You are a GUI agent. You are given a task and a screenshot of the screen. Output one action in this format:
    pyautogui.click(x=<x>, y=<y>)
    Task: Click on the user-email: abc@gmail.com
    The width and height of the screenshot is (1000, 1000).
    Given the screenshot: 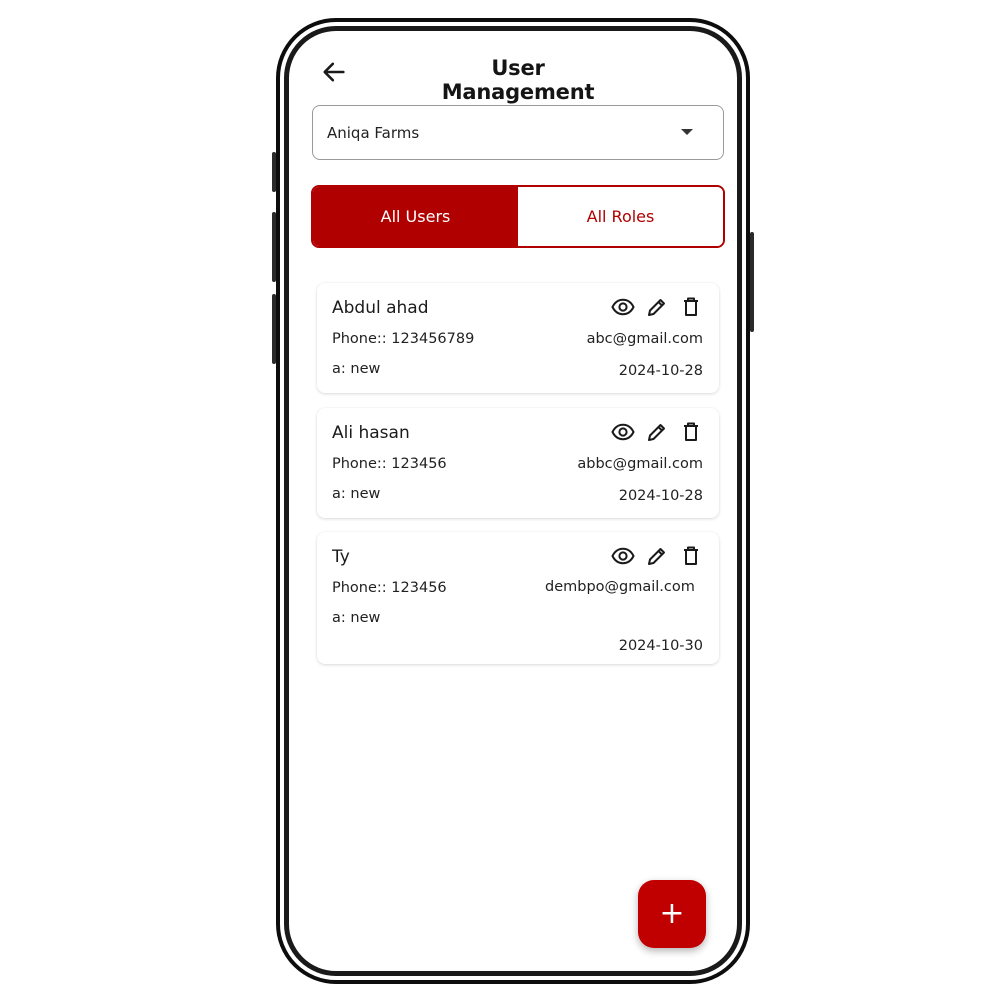 What is the action you would take?
    pyautogui.click(x=644, y=339)
    